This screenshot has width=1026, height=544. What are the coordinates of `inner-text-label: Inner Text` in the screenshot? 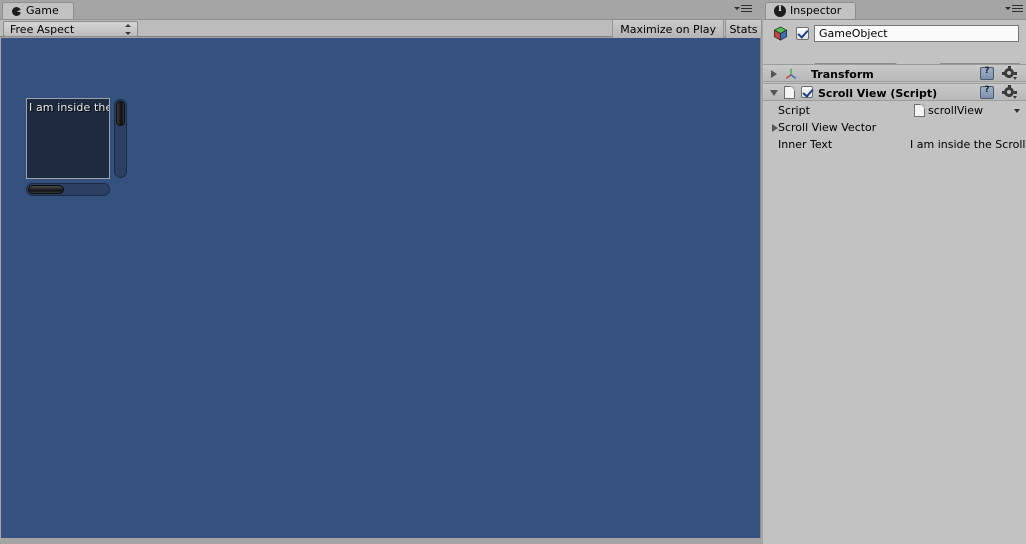 It's located at (805, 144).